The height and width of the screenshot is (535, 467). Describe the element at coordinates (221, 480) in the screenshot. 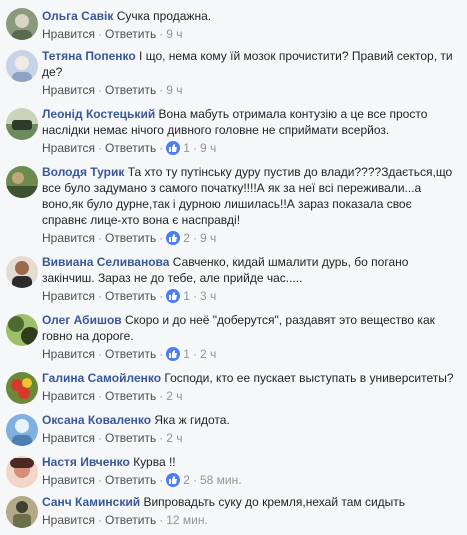

I see `comment-time: 58 мин.` at that location.